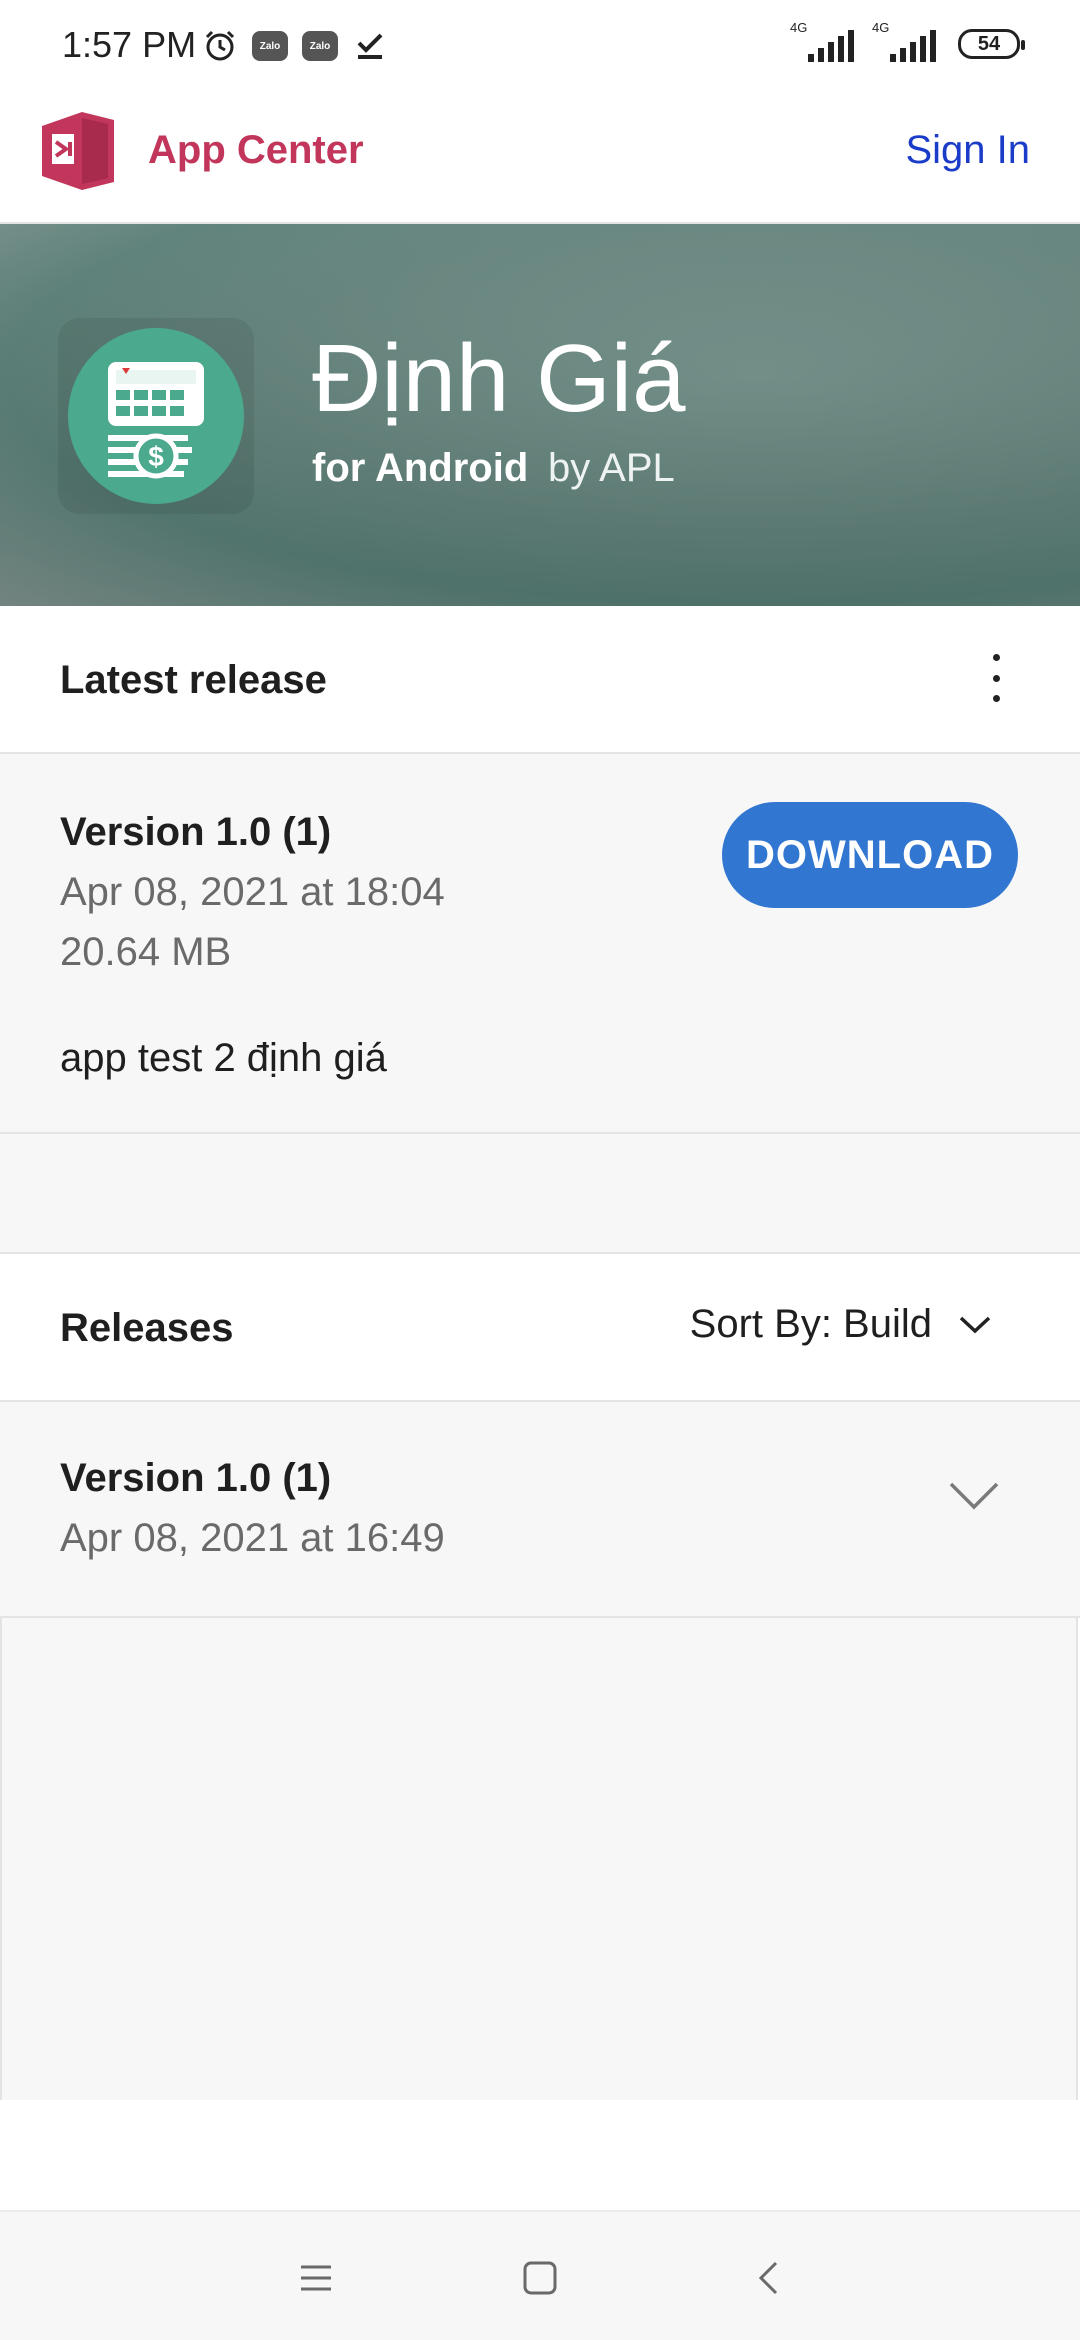 This screenshot has height=2340, width=1080. I want to click on back-icon, so click(768, 2278).